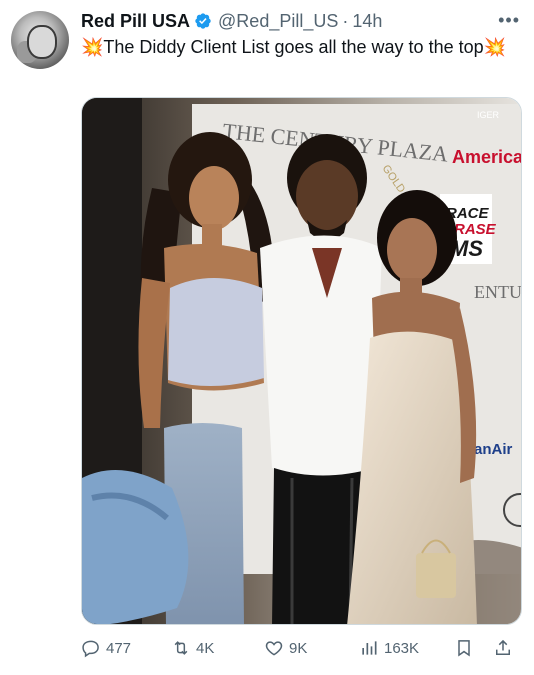 The height and width of the screenshot is (675, 534). Describe the element at coordinates (487, 157) in the screenshot. I see `sign-america: America` at that location.